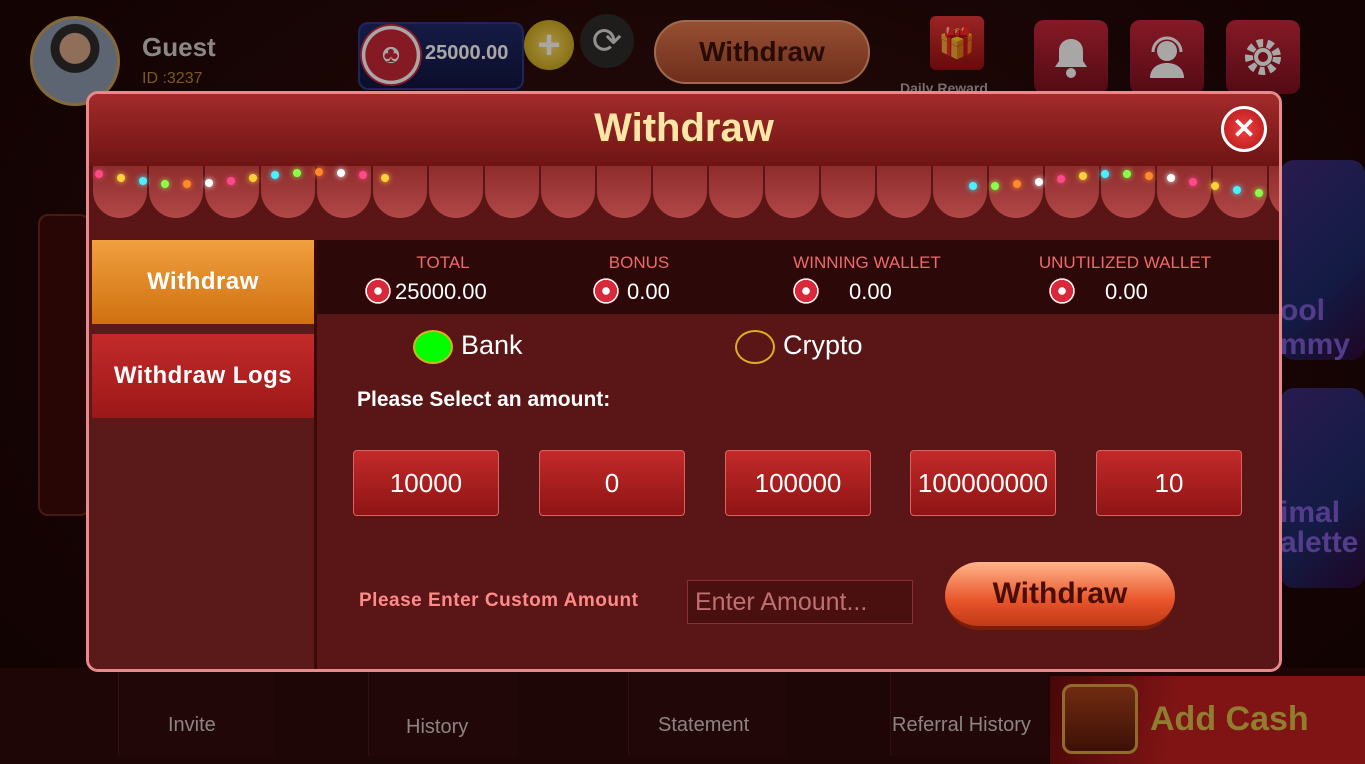 This screenshot has height=764, width=1365. Describe the element at coordinates (1244, 129) in the screenshot. I see `close-button: ✕` at that location.